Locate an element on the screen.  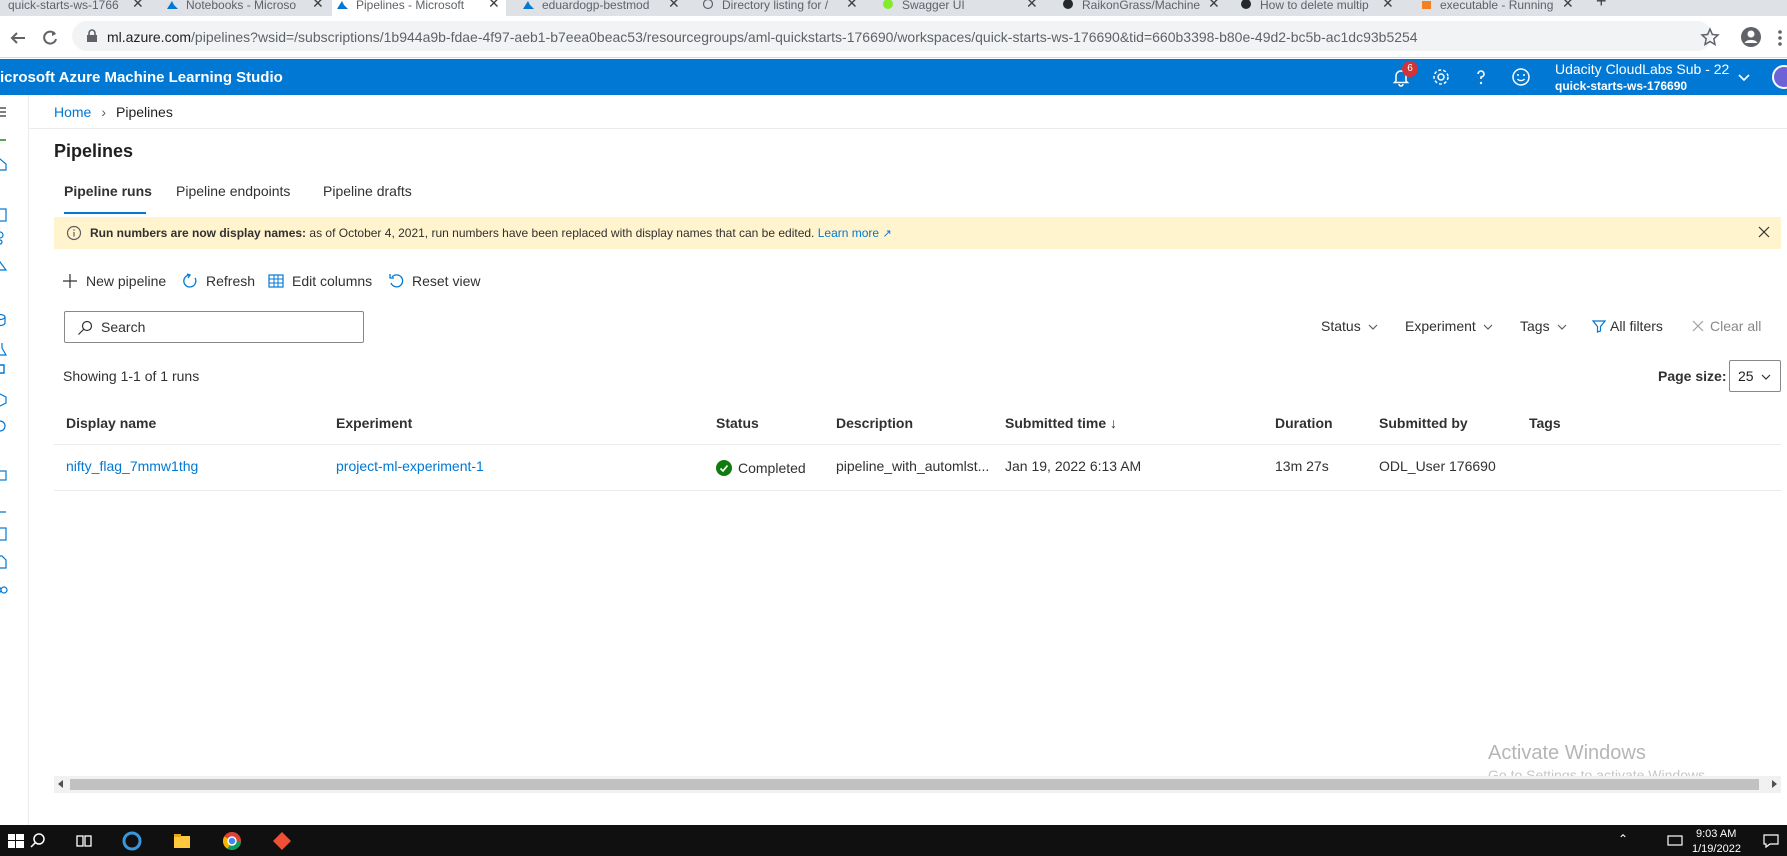
status-cell: Completed is located at coordinates (761, 468).